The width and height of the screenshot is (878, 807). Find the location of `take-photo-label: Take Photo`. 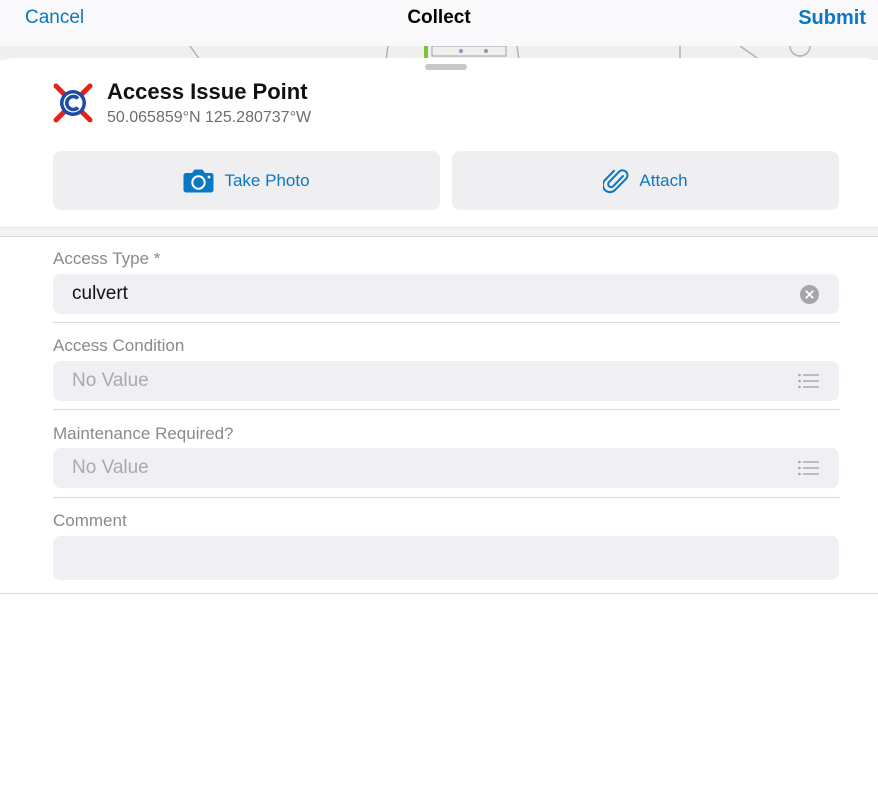

take-photo-label: Take Photo is located at coordinates (267, 180).